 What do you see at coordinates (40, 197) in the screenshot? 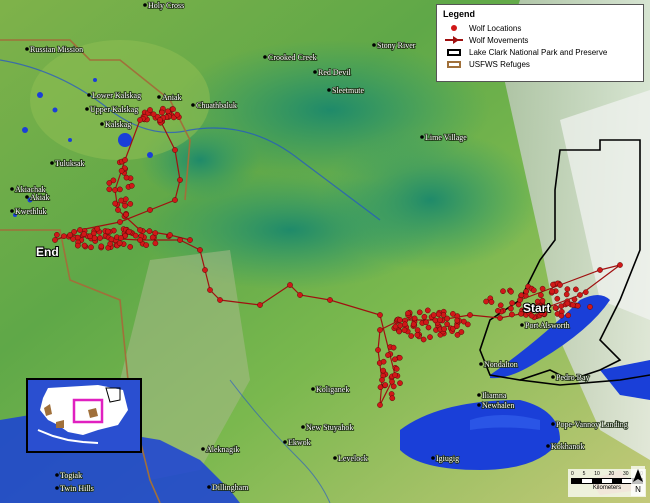
I see `town-label: Akiak` at bounding box center [40, 197].